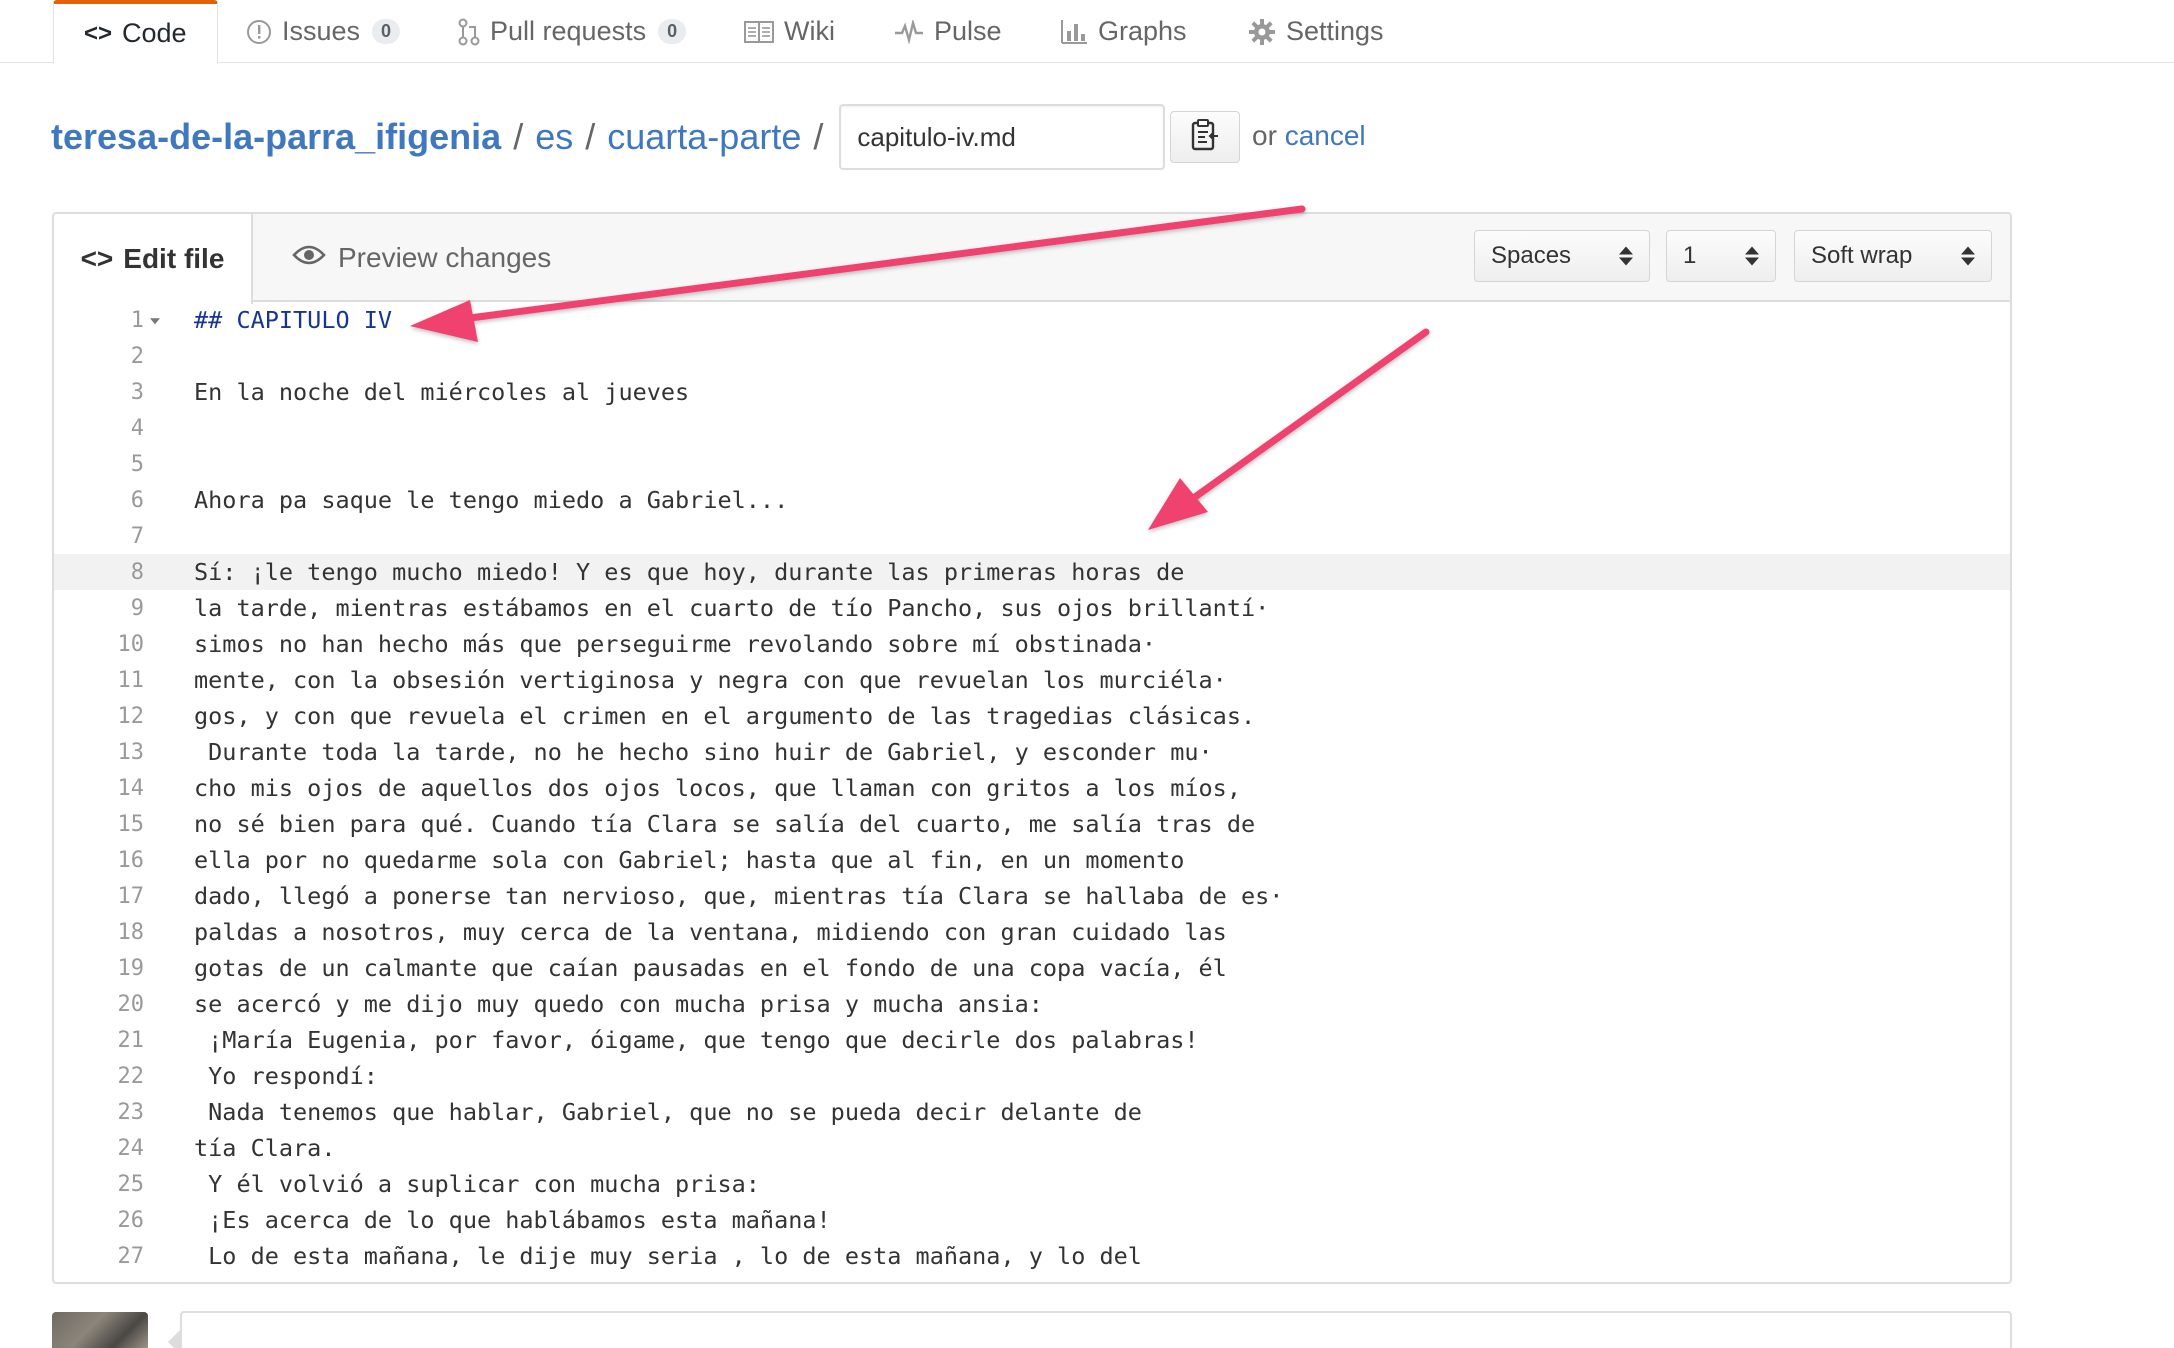 This screenshot has height=1348, width=2174. I want to click on tab-issues: Issues 0, so click(323, 31).